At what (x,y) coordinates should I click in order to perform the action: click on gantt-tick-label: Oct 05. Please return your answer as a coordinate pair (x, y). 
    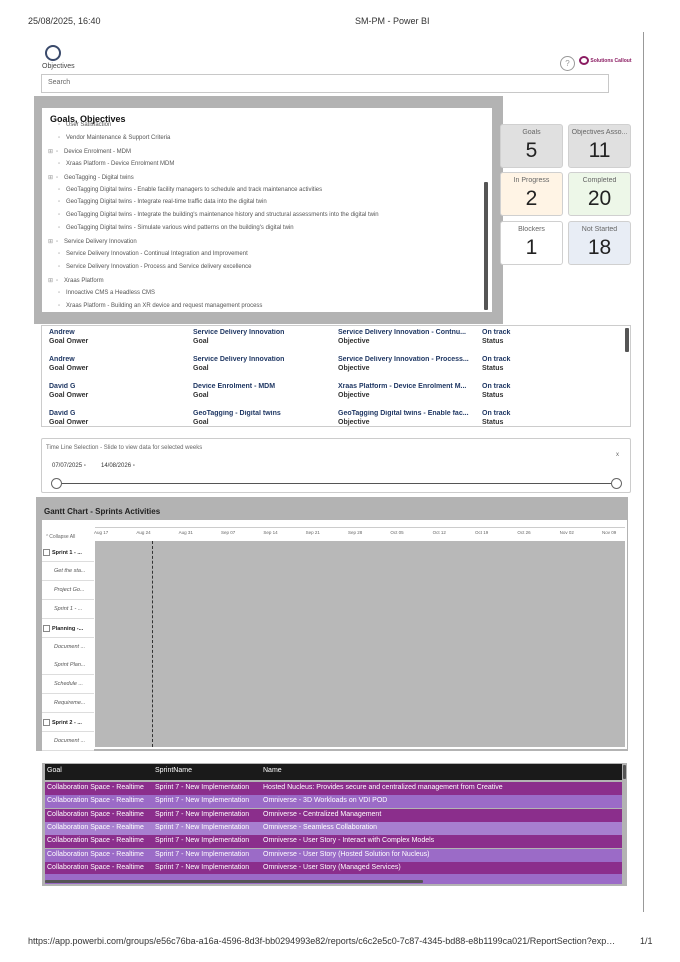
    Looking at the image, I should click on (397, 532).